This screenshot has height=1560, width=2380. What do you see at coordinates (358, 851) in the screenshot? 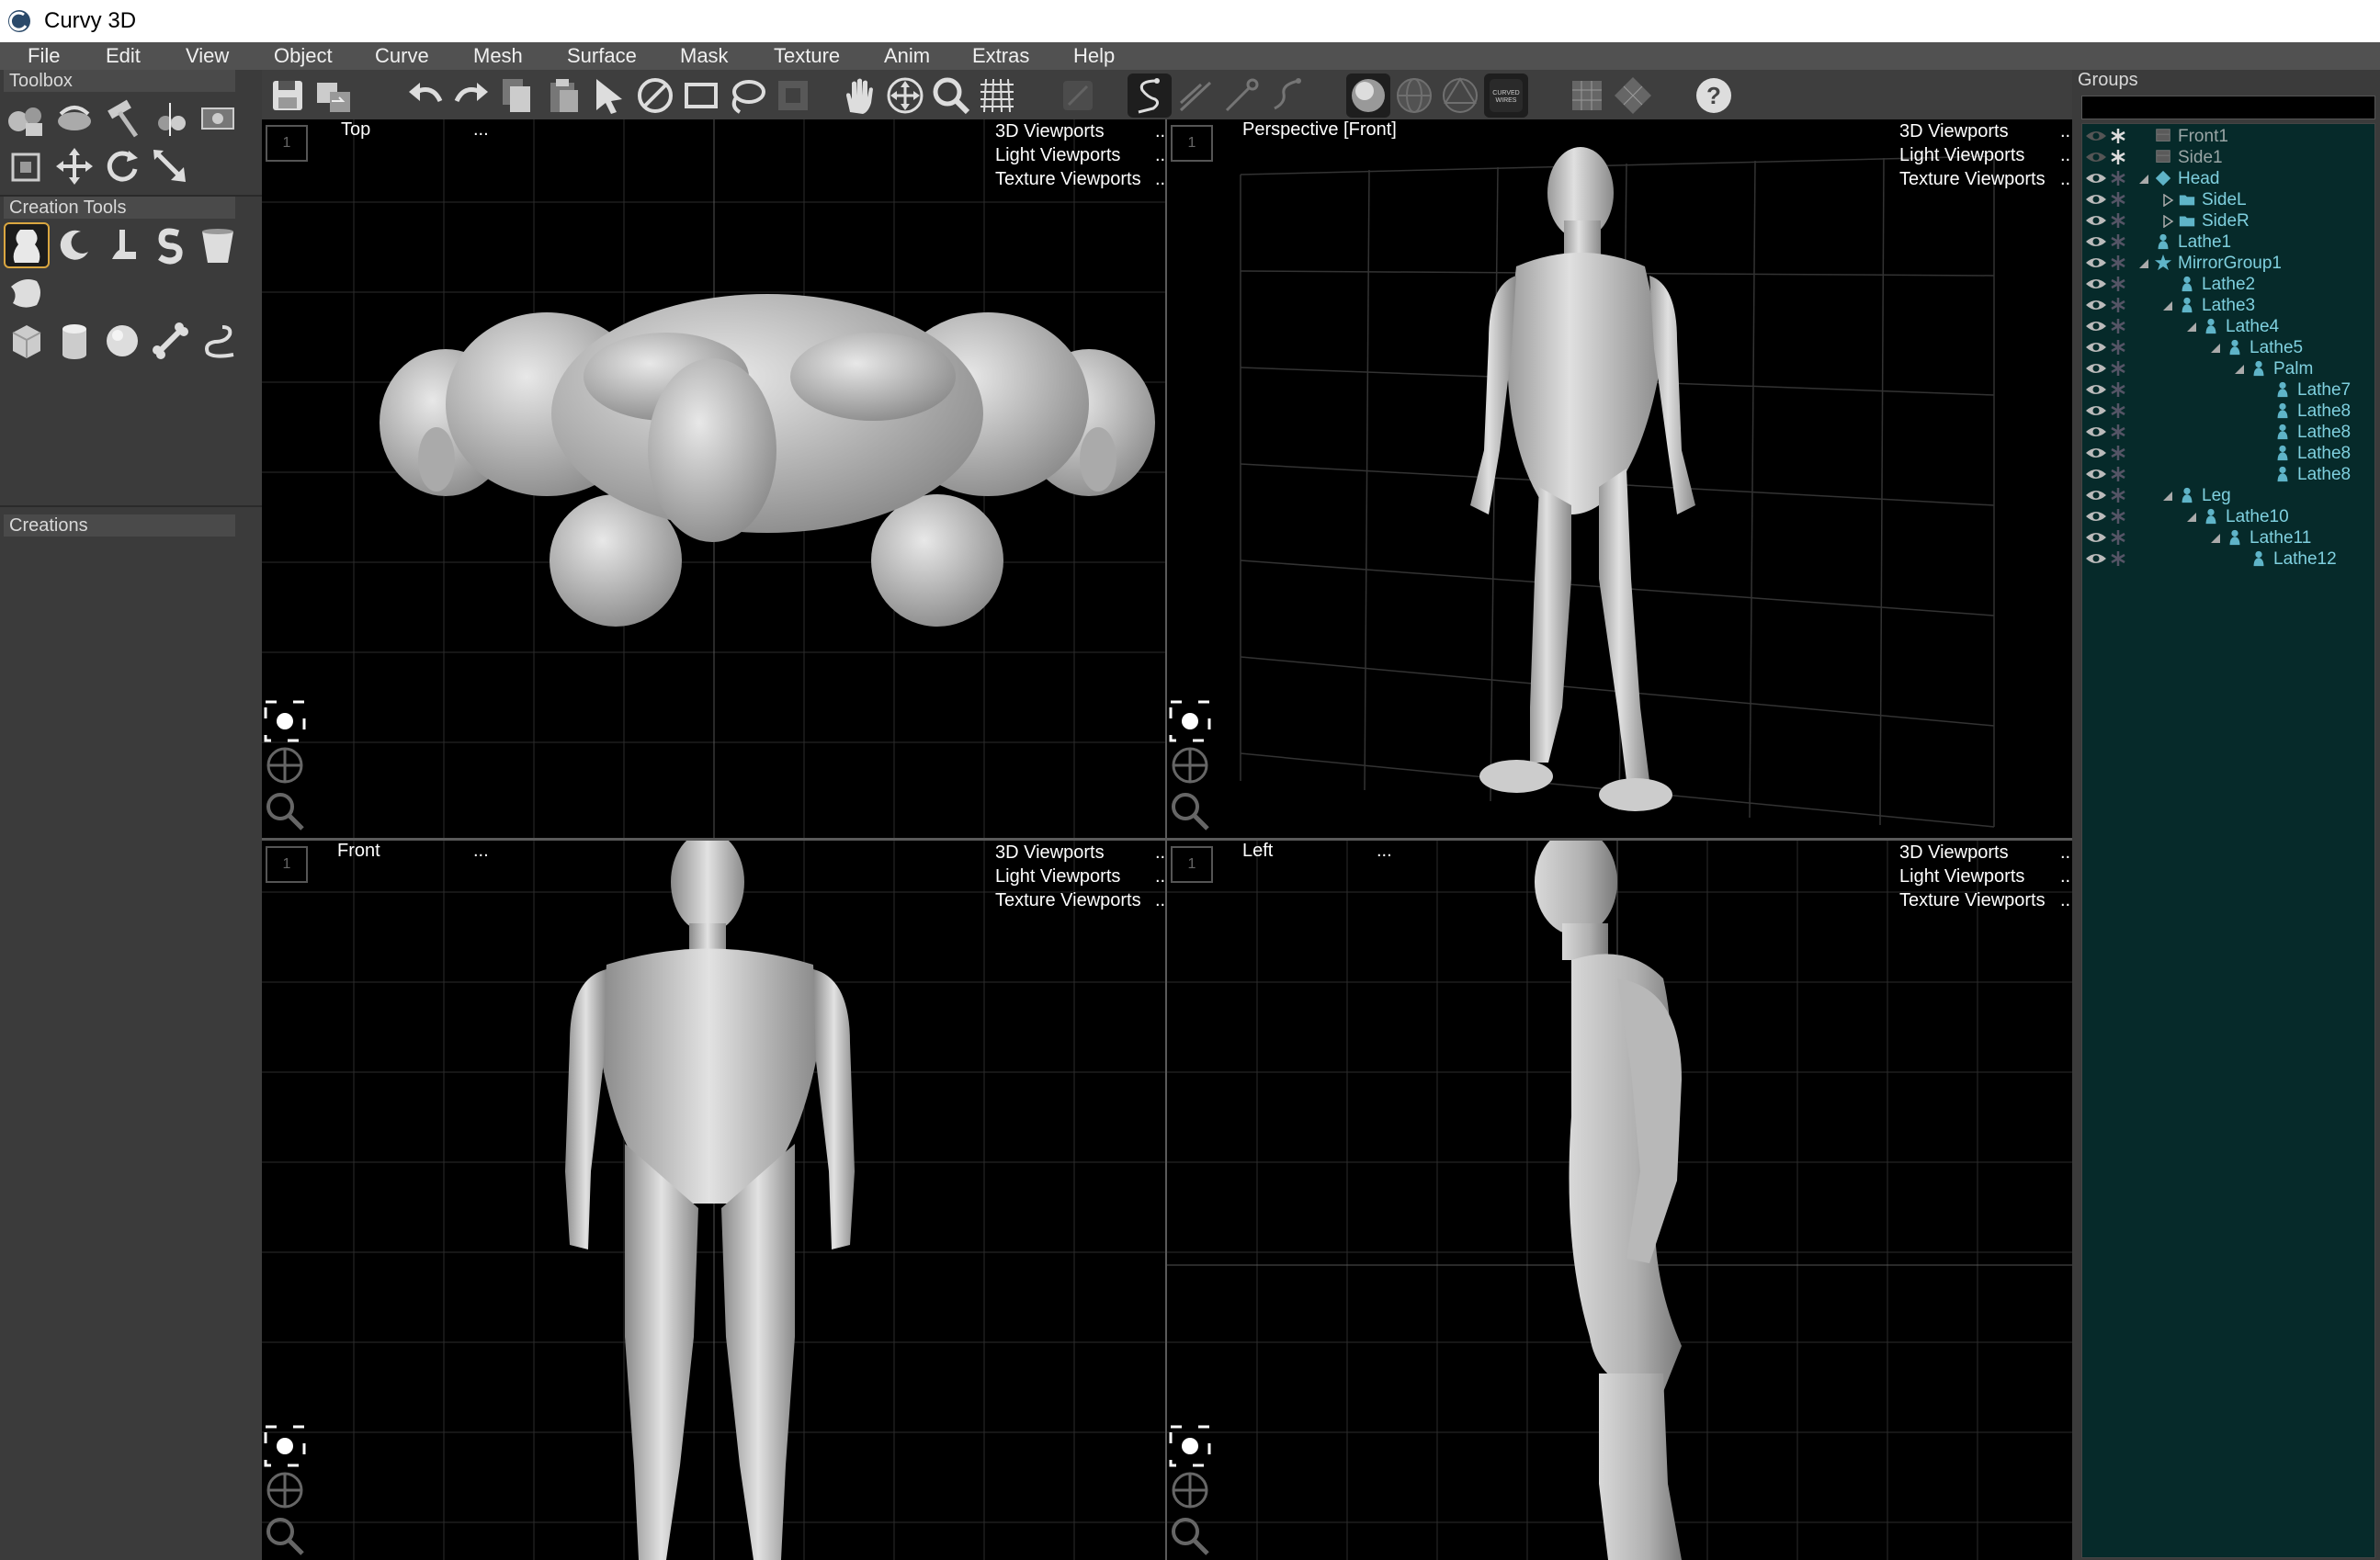
I see `viewport-name: Front` at bounding box center [358, 851].